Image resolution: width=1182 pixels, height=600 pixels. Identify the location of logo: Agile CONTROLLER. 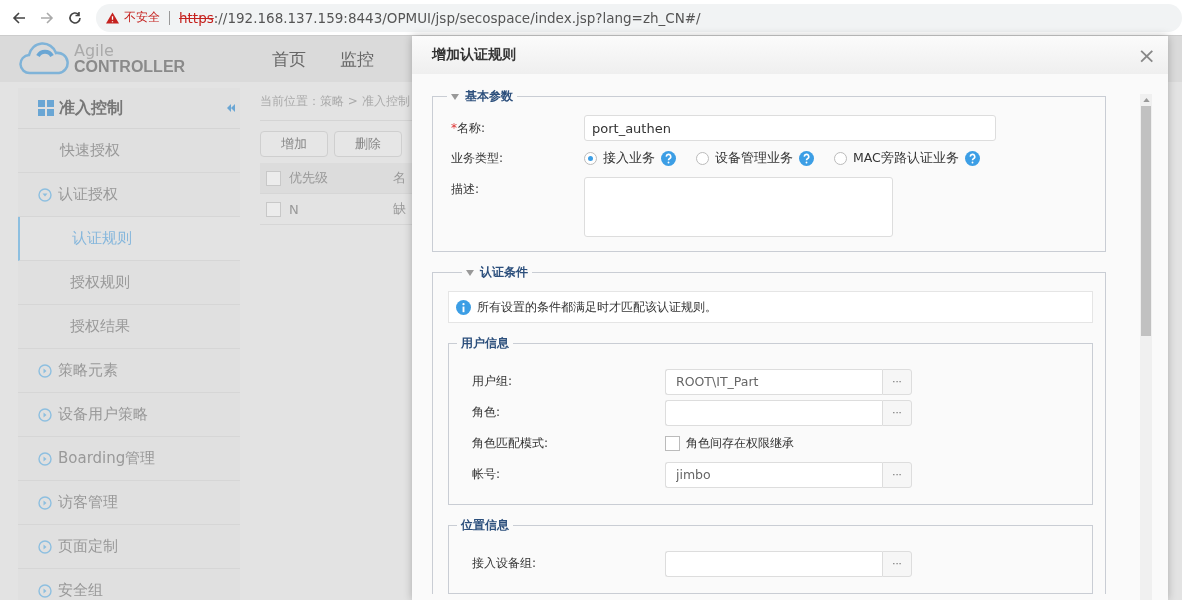
(135, 59).